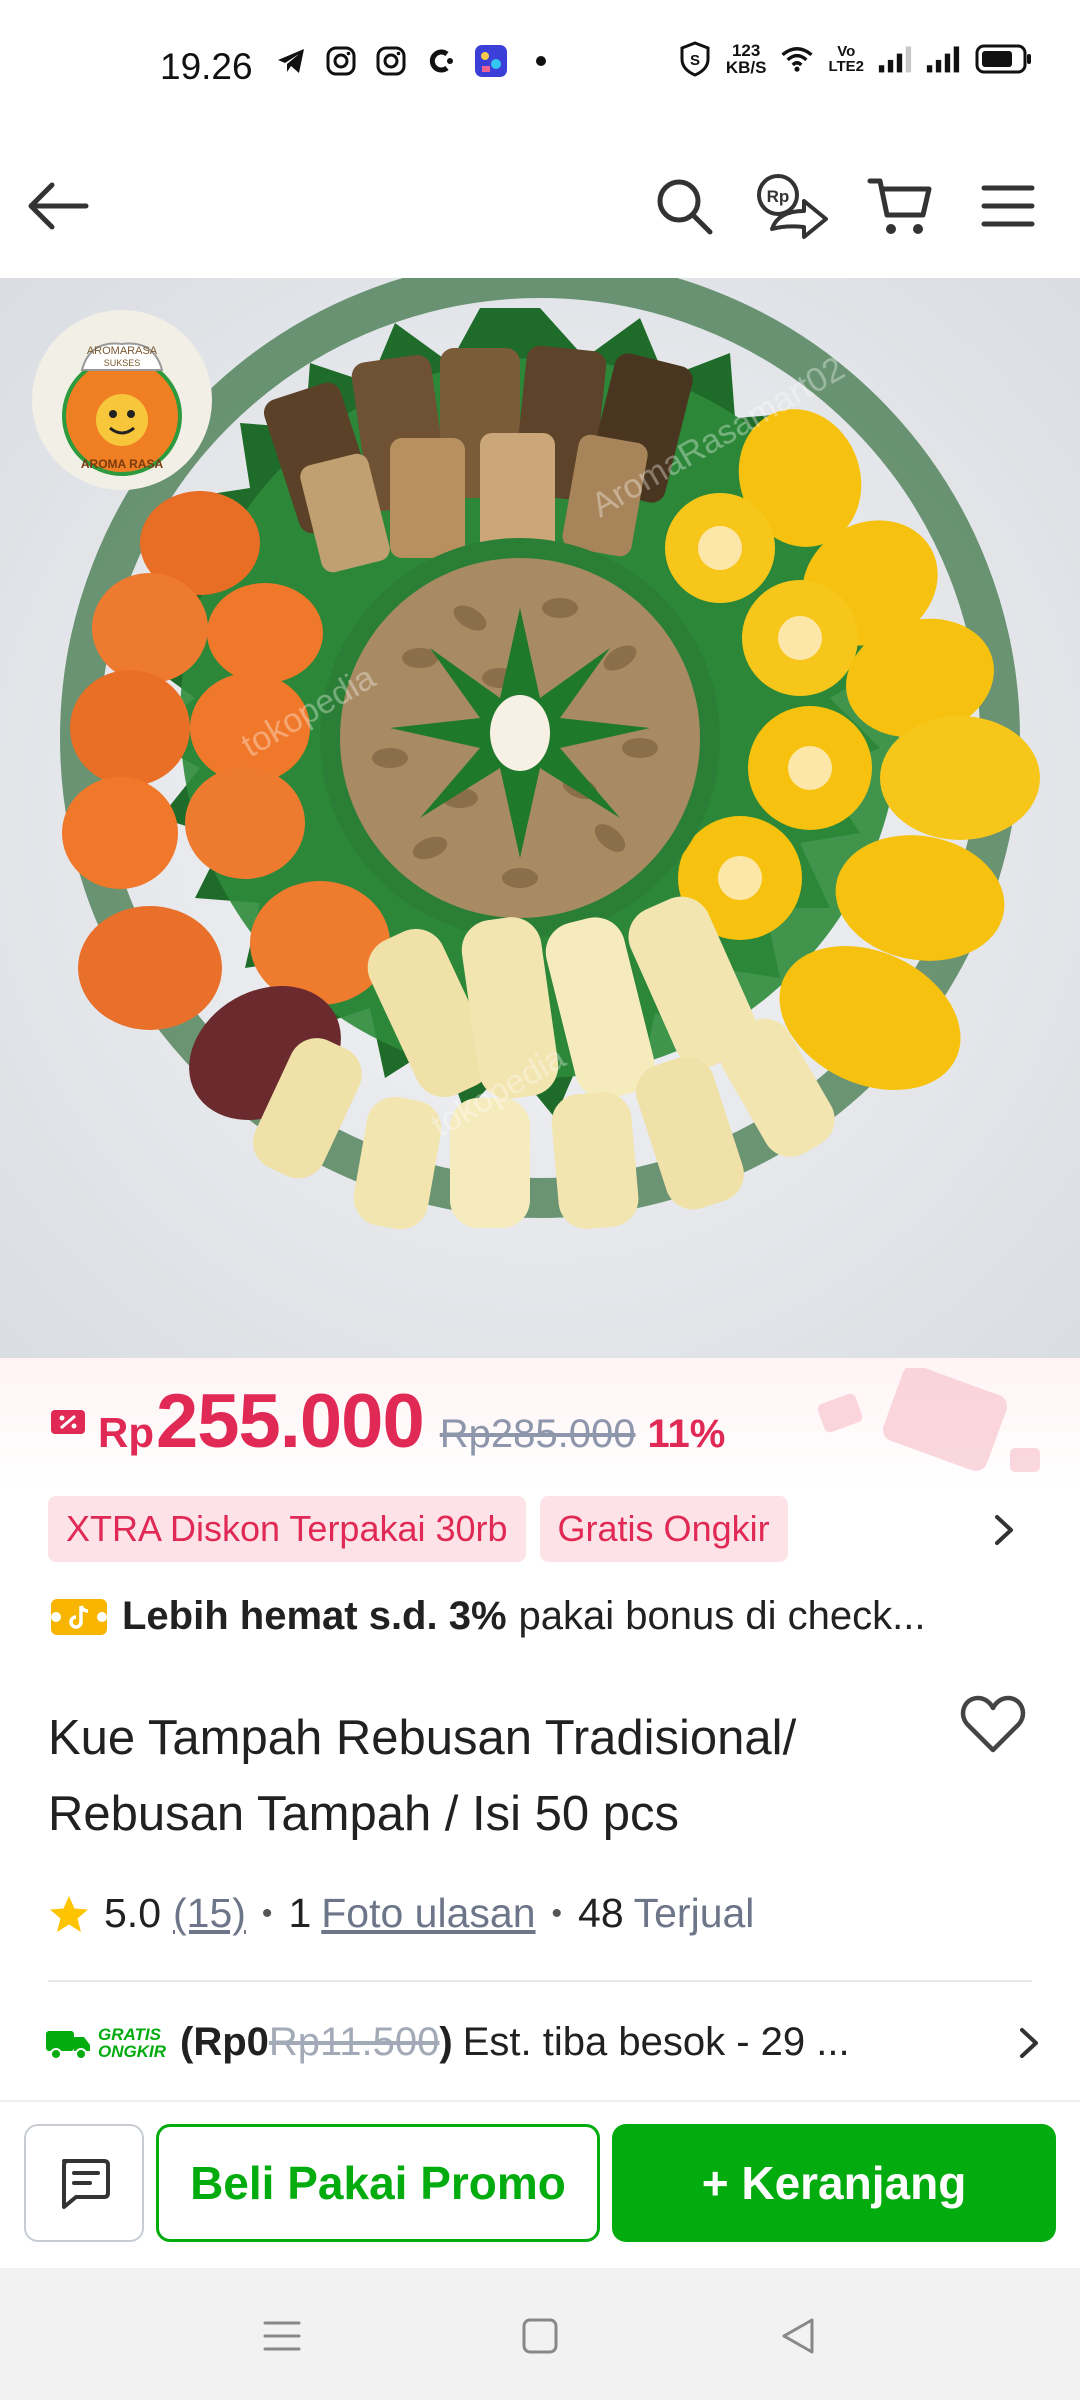 This screenshot has width=1080, height=2400. I want to click on photo-review-link: Foto ulasan, so click(428, 1913).